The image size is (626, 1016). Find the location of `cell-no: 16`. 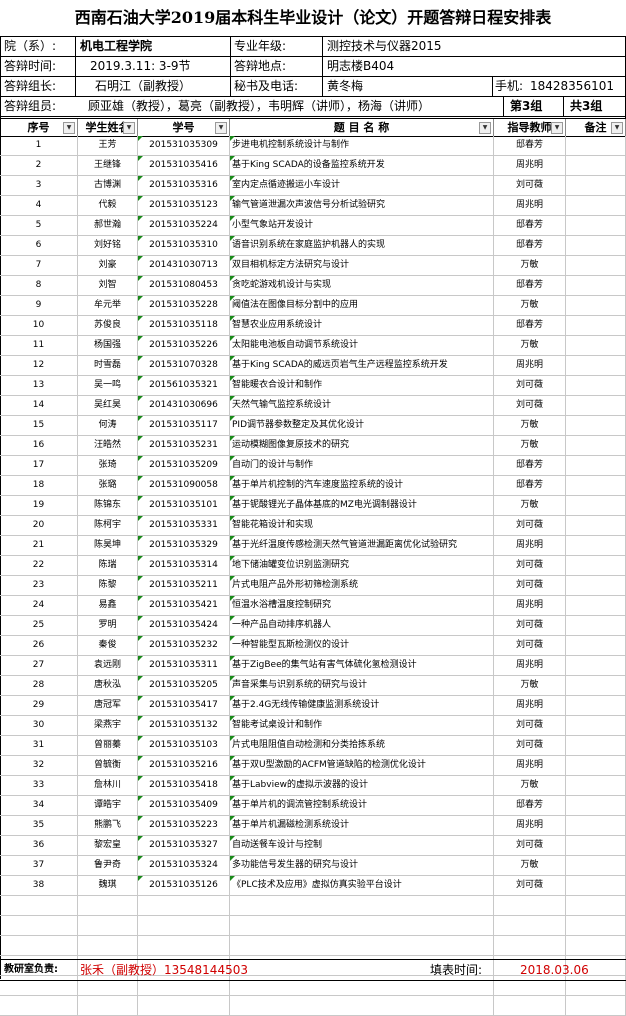

cell-no: 16 is located at coordinates (39, 445).